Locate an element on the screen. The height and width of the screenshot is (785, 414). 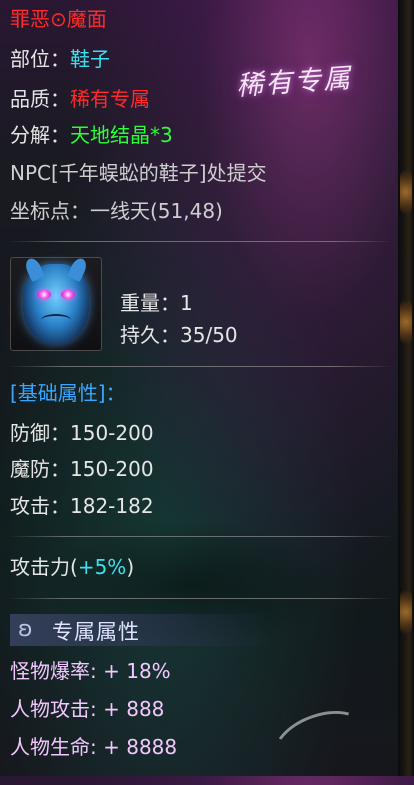
durability-value: 35/50 is located at coordinates (209, 335).